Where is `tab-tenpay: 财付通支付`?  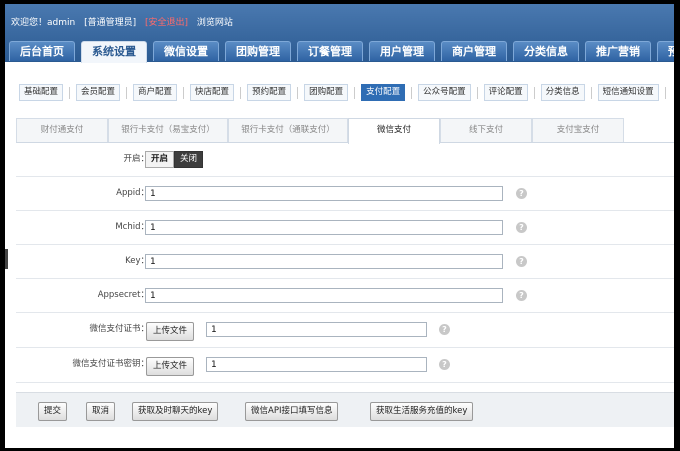
tab-tenpay: 财付通支付 is located at coordinates (62, 130).